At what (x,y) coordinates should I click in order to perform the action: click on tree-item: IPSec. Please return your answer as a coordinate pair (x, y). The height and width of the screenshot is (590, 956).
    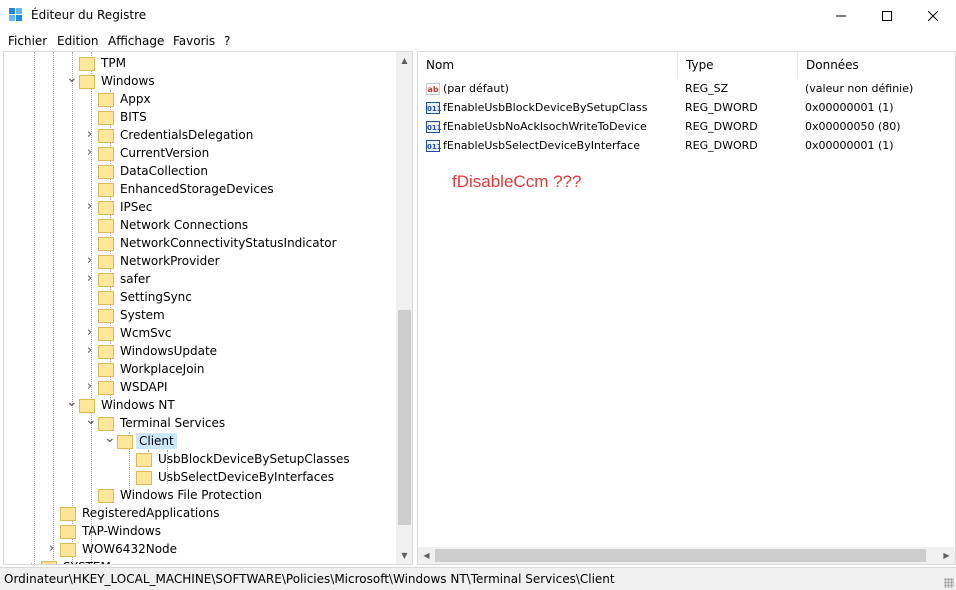
    Looking at the image, I should click on (126, 207).